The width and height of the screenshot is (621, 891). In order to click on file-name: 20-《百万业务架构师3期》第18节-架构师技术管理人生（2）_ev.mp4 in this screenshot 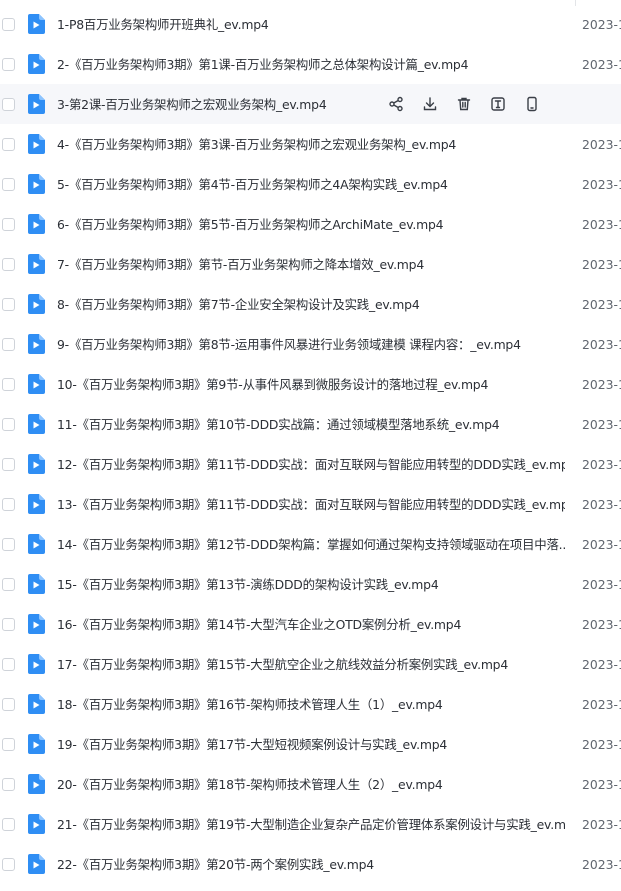, I will do `click(311, 784)`.